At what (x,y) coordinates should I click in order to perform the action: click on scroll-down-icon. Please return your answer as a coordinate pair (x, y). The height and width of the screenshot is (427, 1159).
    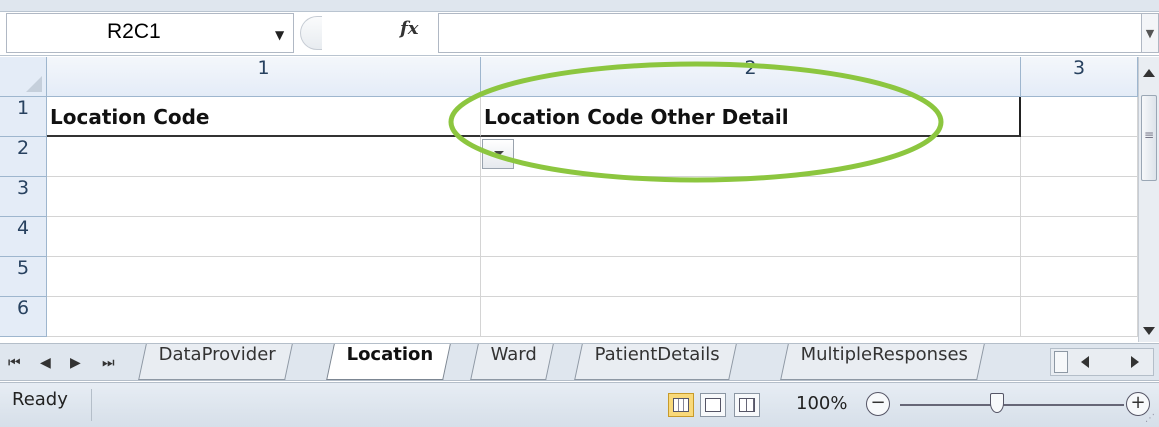
    Looking at the image, I should click on (1149, 331).